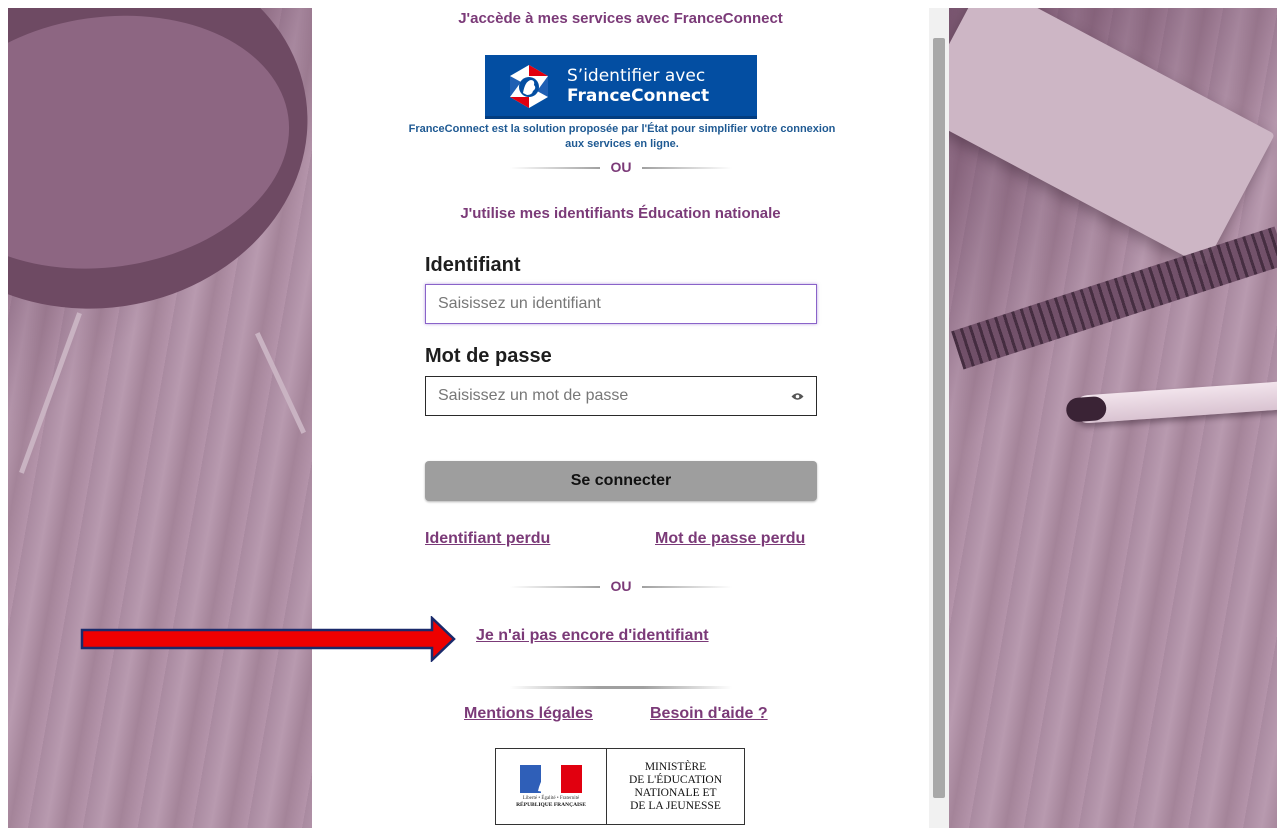  What do you see at coordinates (621, 481) in the screenshot?
I see `login-button: Se connecter` at bounding box center [621, 481].